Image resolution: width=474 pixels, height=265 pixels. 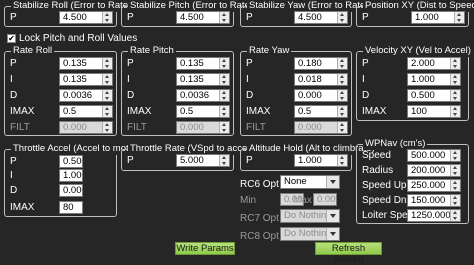 I want to click on wpnav-speed-input: 500.000, so click(x=434, y=155).